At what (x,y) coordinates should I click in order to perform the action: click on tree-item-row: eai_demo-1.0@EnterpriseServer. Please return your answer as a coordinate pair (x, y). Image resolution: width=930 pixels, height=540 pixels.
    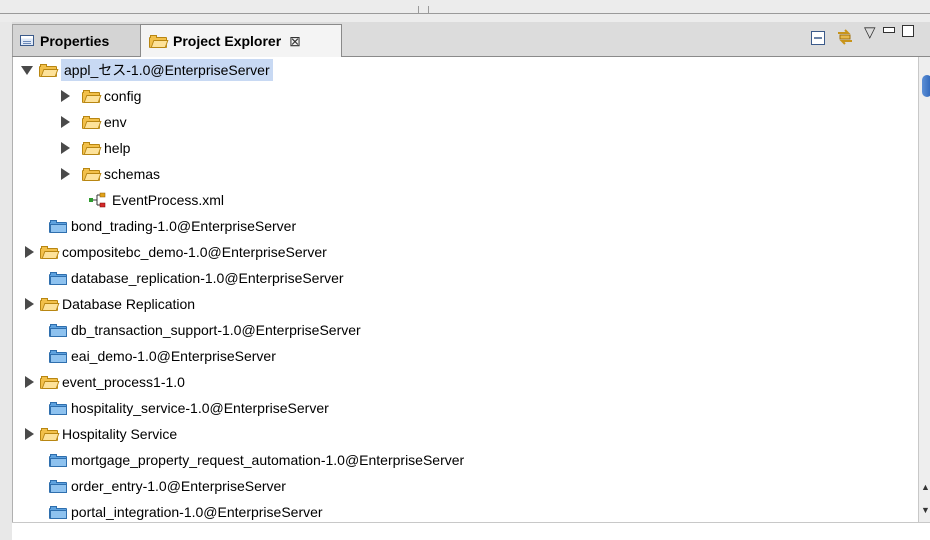
    Looking at the image, I should click on (162, 356).